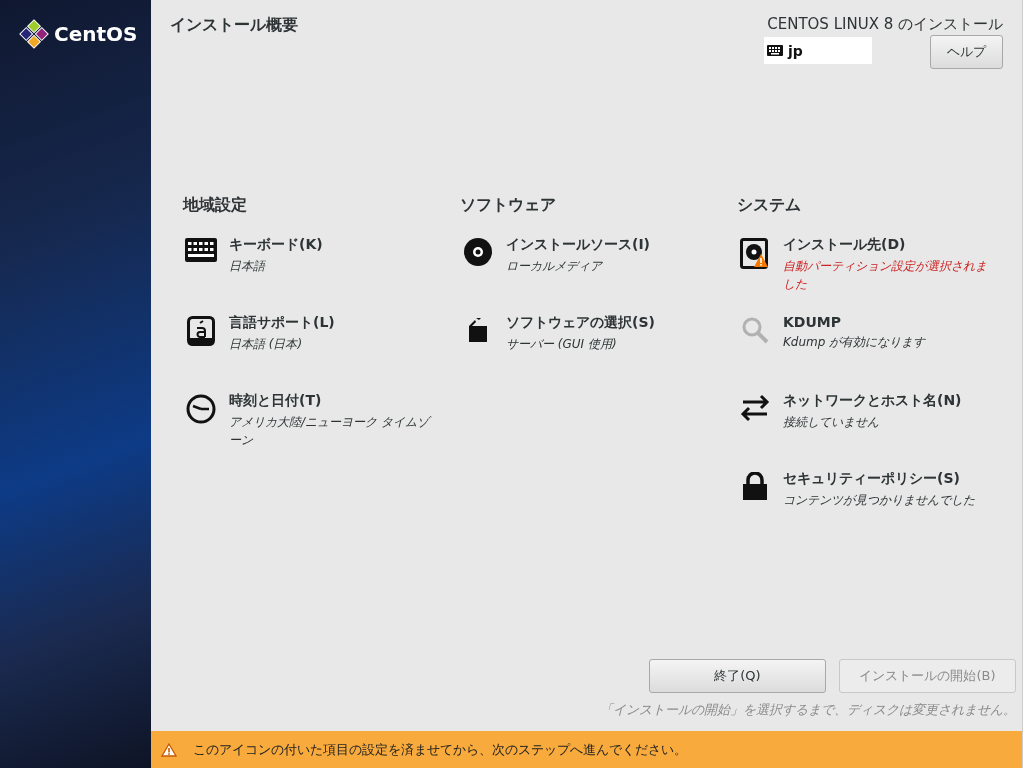  I want to click on keyboard-icon, so click(775, 50).